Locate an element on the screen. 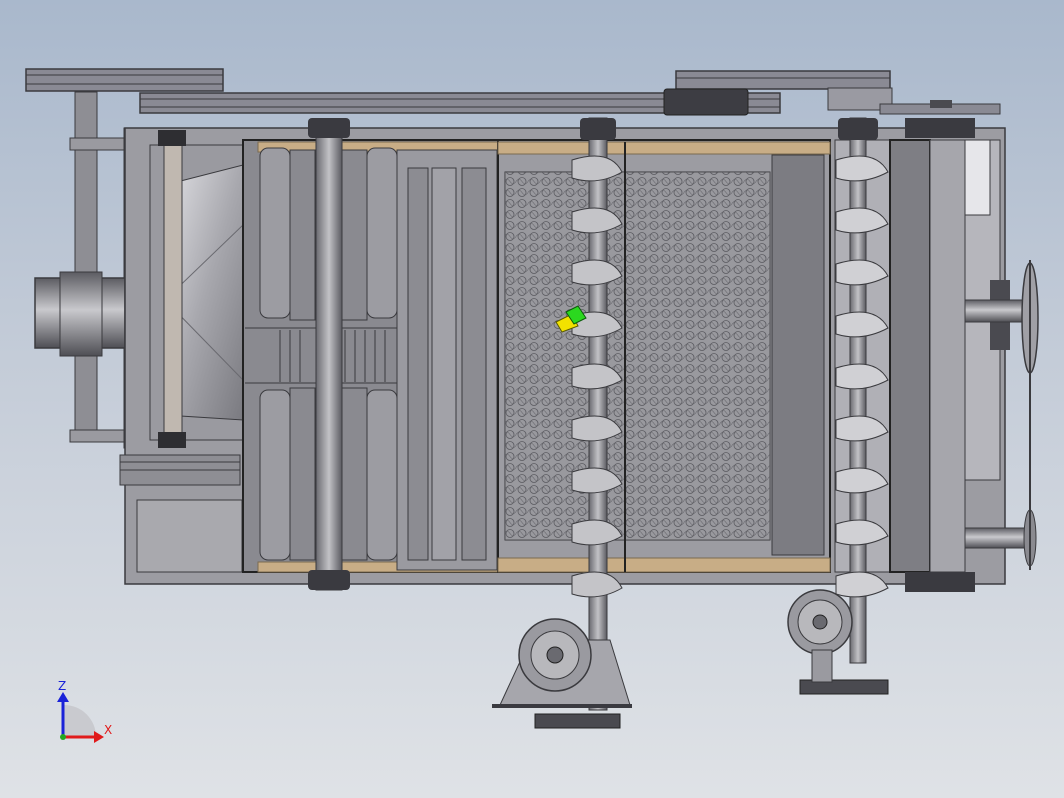 This screenshot has height=798, width=1064. drive-belts is located at coordinates (513, 92).